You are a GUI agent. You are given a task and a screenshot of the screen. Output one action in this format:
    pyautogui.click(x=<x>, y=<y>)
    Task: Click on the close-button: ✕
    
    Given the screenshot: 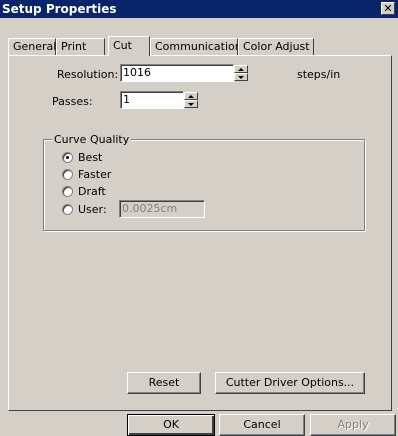 What is the action you would take?
    pyautogui.click(x=388, y=8)
    